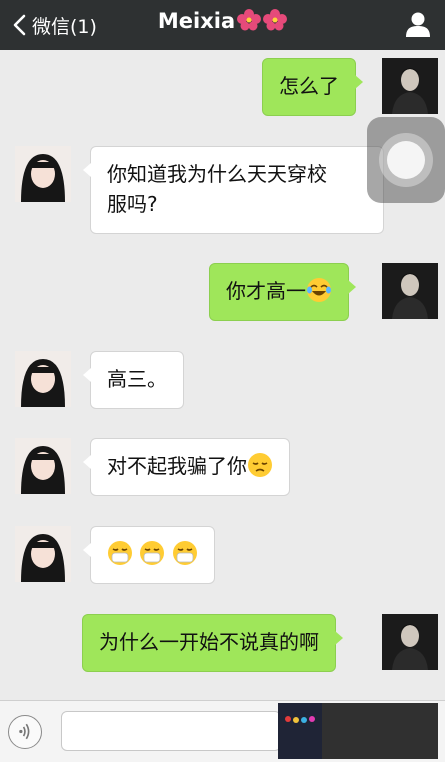 The height and width of the screenshot is (762, 445). What do you see at coordinates (171, 731) in the screenshot?
I see `message-input` at bounding box center [171, 731].